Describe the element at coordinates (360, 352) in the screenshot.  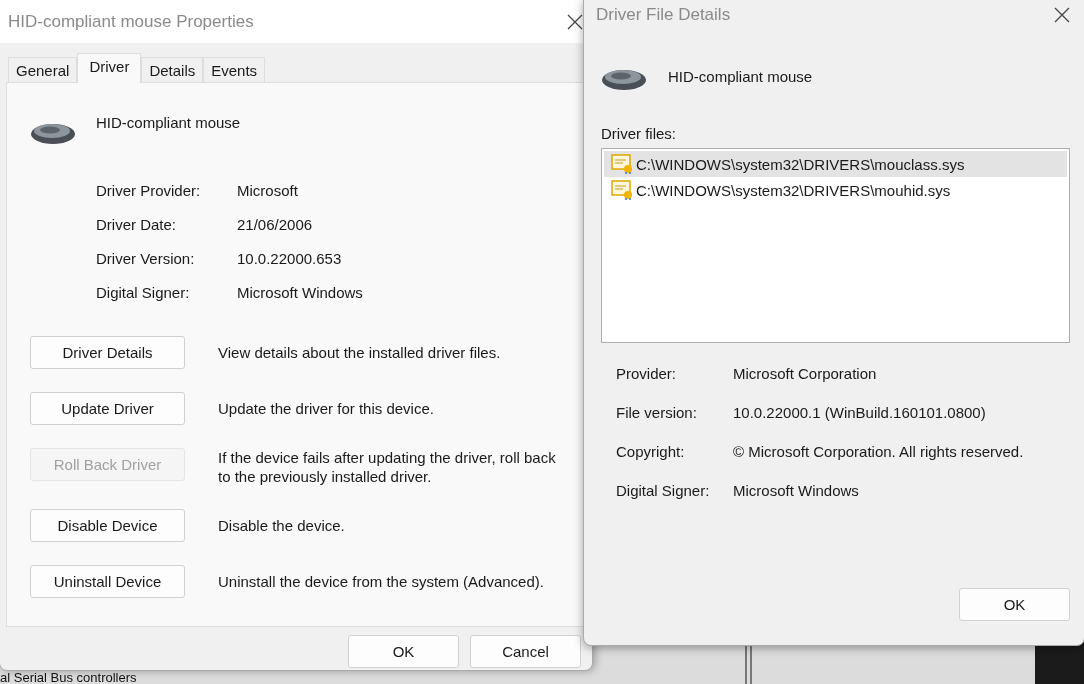
I see `action-description: View details about the installed driver files.` at that location.